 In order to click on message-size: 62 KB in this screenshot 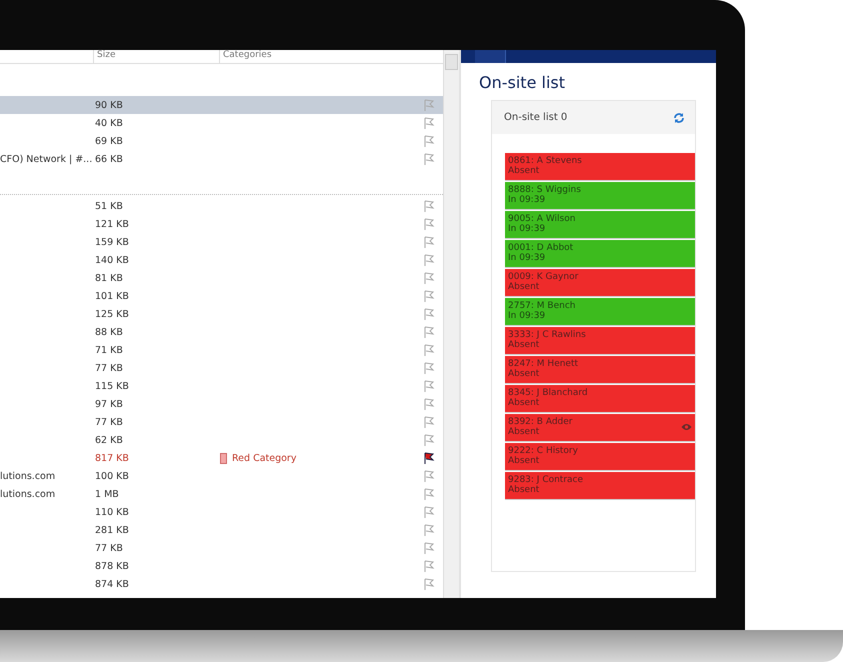, I will do `click(109, 440)`.